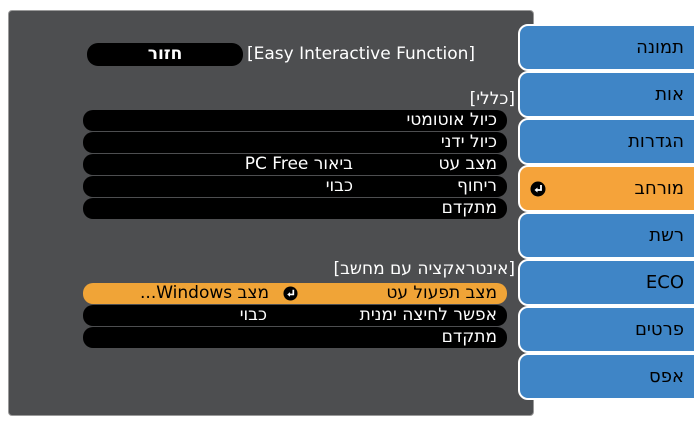 The width and height of the screenshot is (699, 426). I want to click on menu-row-pen-mode: מצב עט ביאור PC Free, so click(295, 164).